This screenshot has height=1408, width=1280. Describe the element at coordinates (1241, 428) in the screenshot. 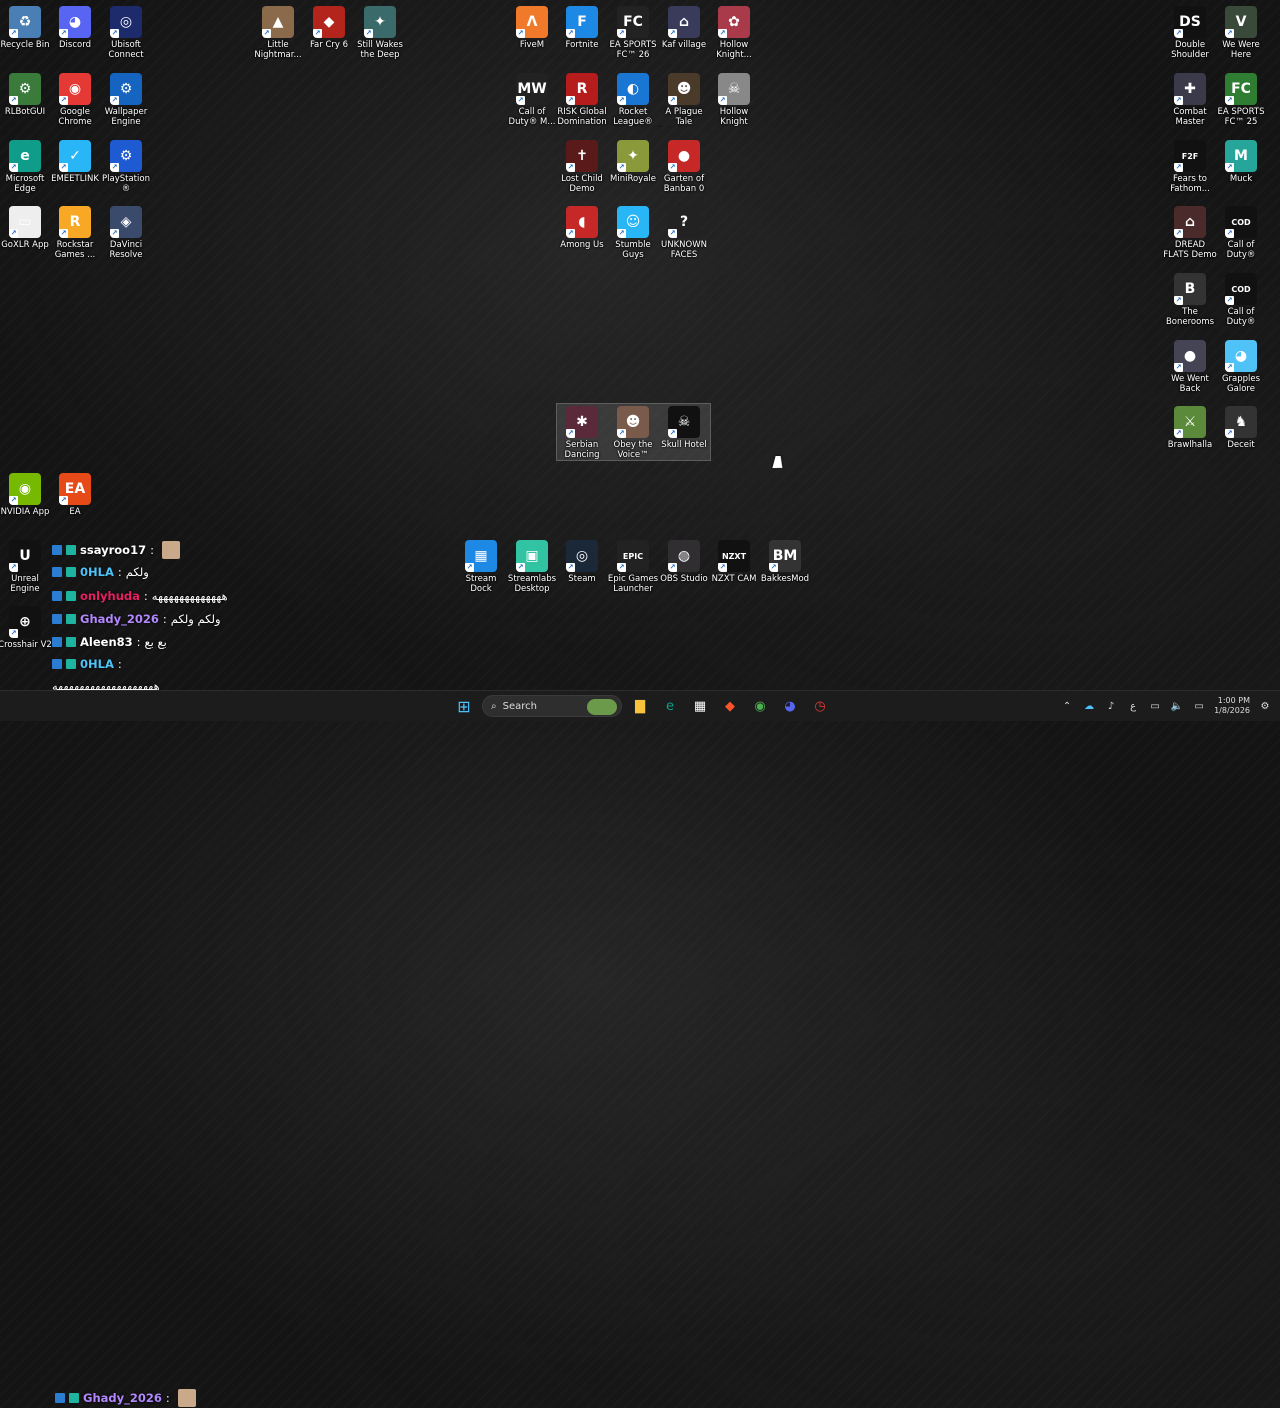

I see `desktop-shortcut: ♞ ↗ Deceit` at that location.